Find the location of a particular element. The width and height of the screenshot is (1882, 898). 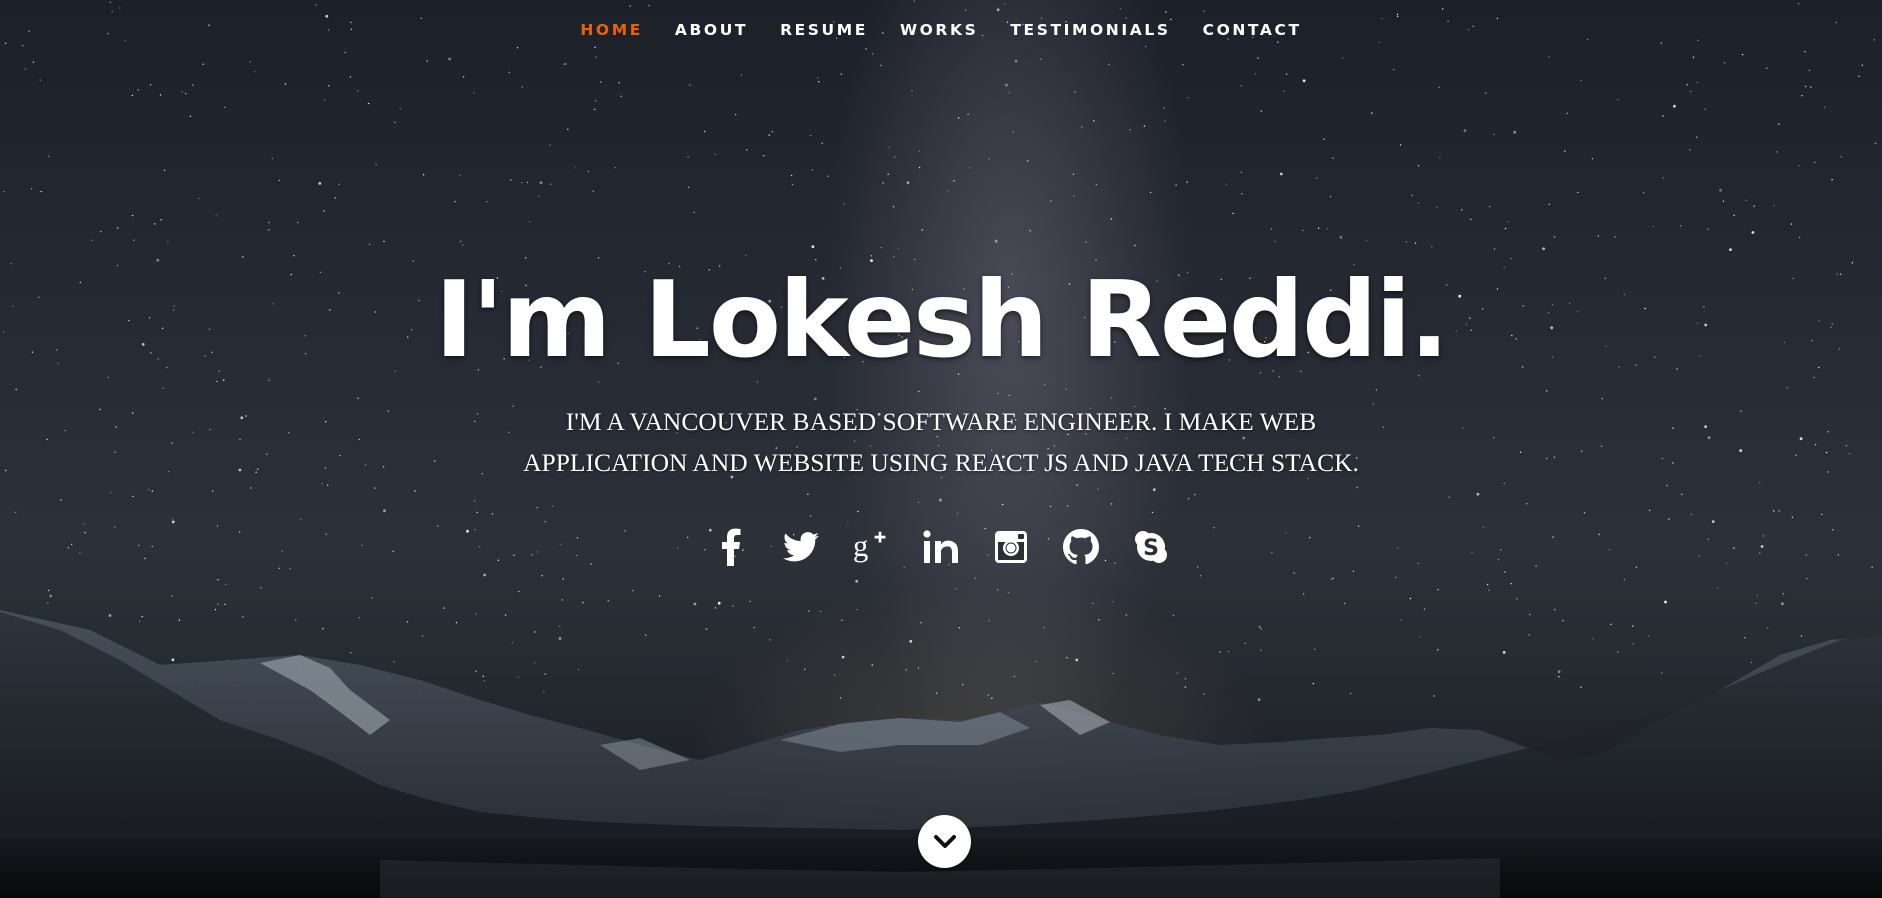

nav-item-contact: CONTACT is located at coordinates (1252, 30).